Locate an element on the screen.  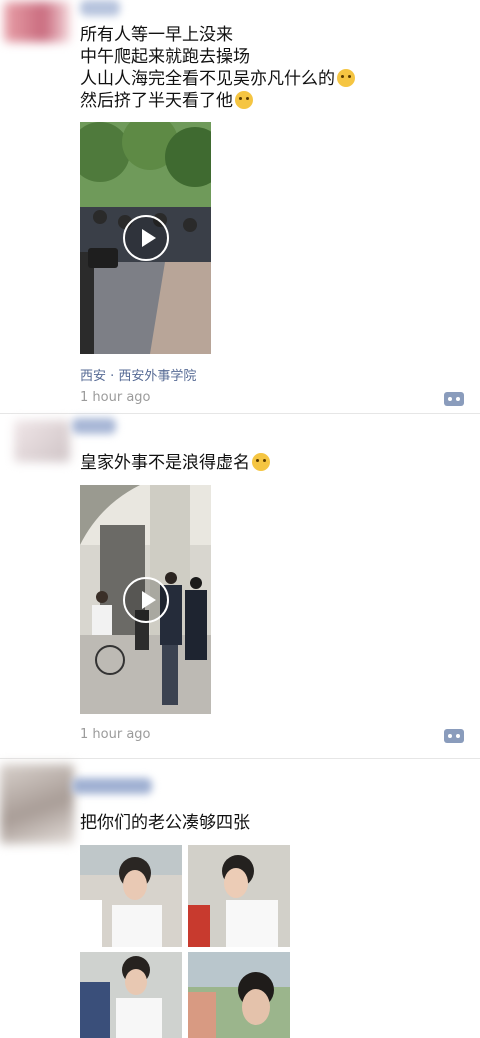
sweat-laugh-emoji-icon is located at coordinates (346, 78).